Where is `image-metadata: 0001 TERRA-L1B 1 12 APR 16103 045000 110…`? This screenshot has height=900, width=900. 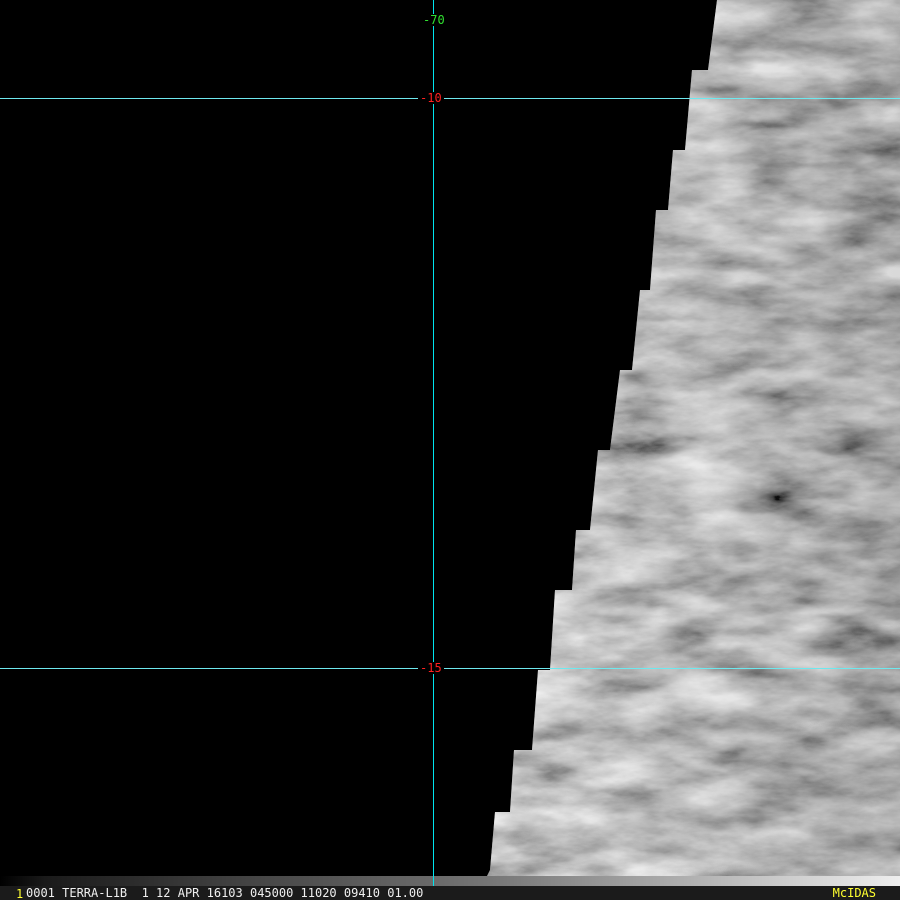
image-metadata: 0001 TERRA-L1B 1 12 APR 16103 045000 110… is located at coordinates (225, 893).